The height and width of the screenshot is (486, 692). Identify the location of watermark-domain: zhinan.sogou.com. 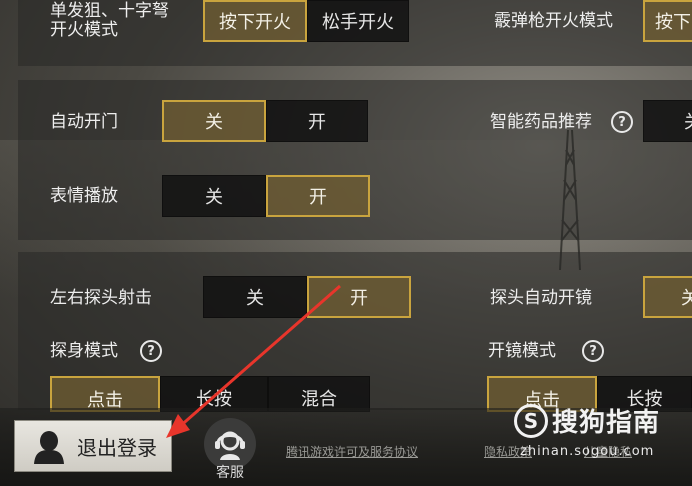
(587, 451).